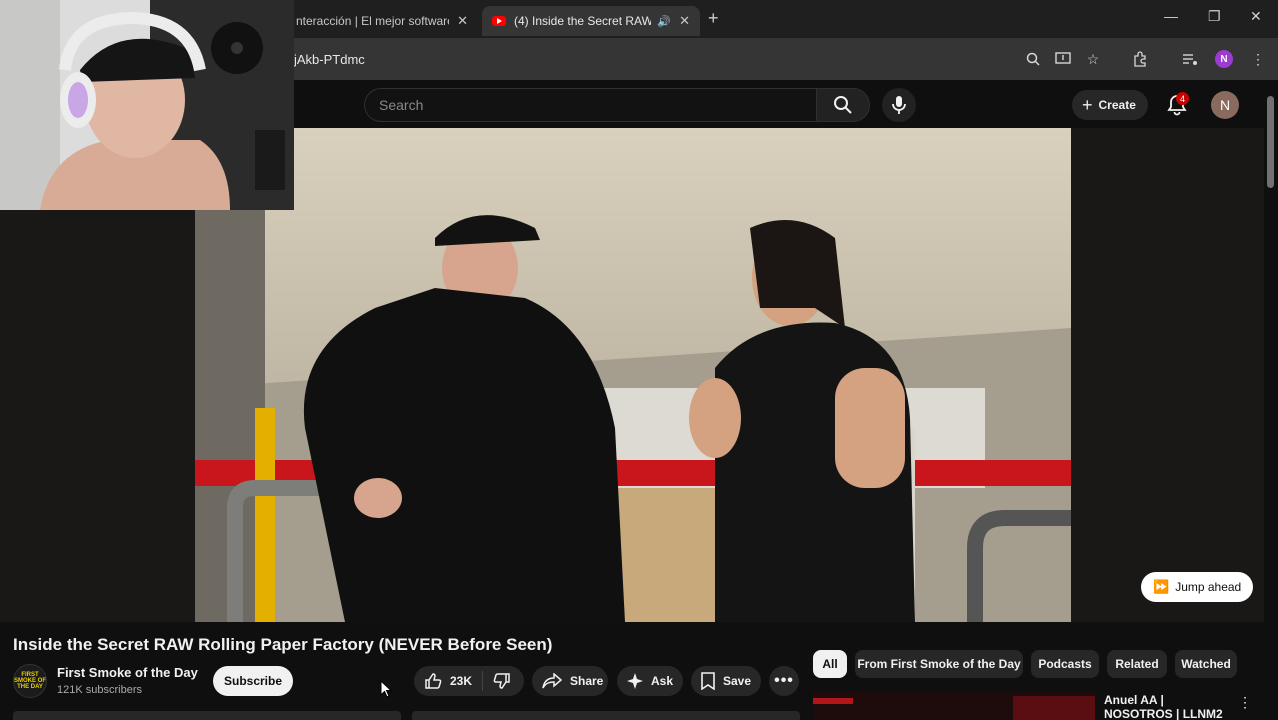 The width and height of the screenshot is (1278, 720). What do you see at coordinates (373, 21) in the screenshot?
I see `tab-title: nteracción | El mejor software p` at bounding box center [373, 21].